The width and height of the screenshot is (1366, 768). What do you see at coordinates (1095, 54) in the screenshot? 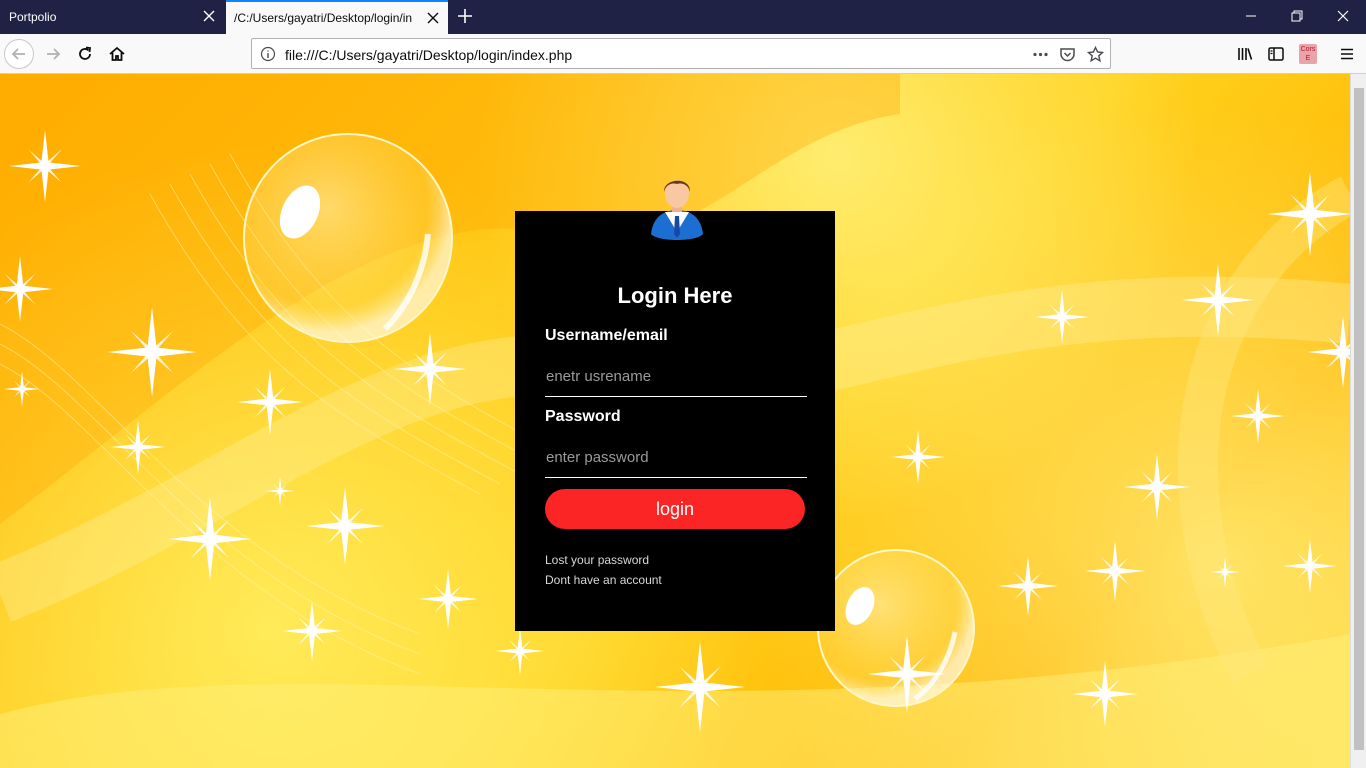
I see `bookmark-star-icon` at bounding box center [1095, 54].